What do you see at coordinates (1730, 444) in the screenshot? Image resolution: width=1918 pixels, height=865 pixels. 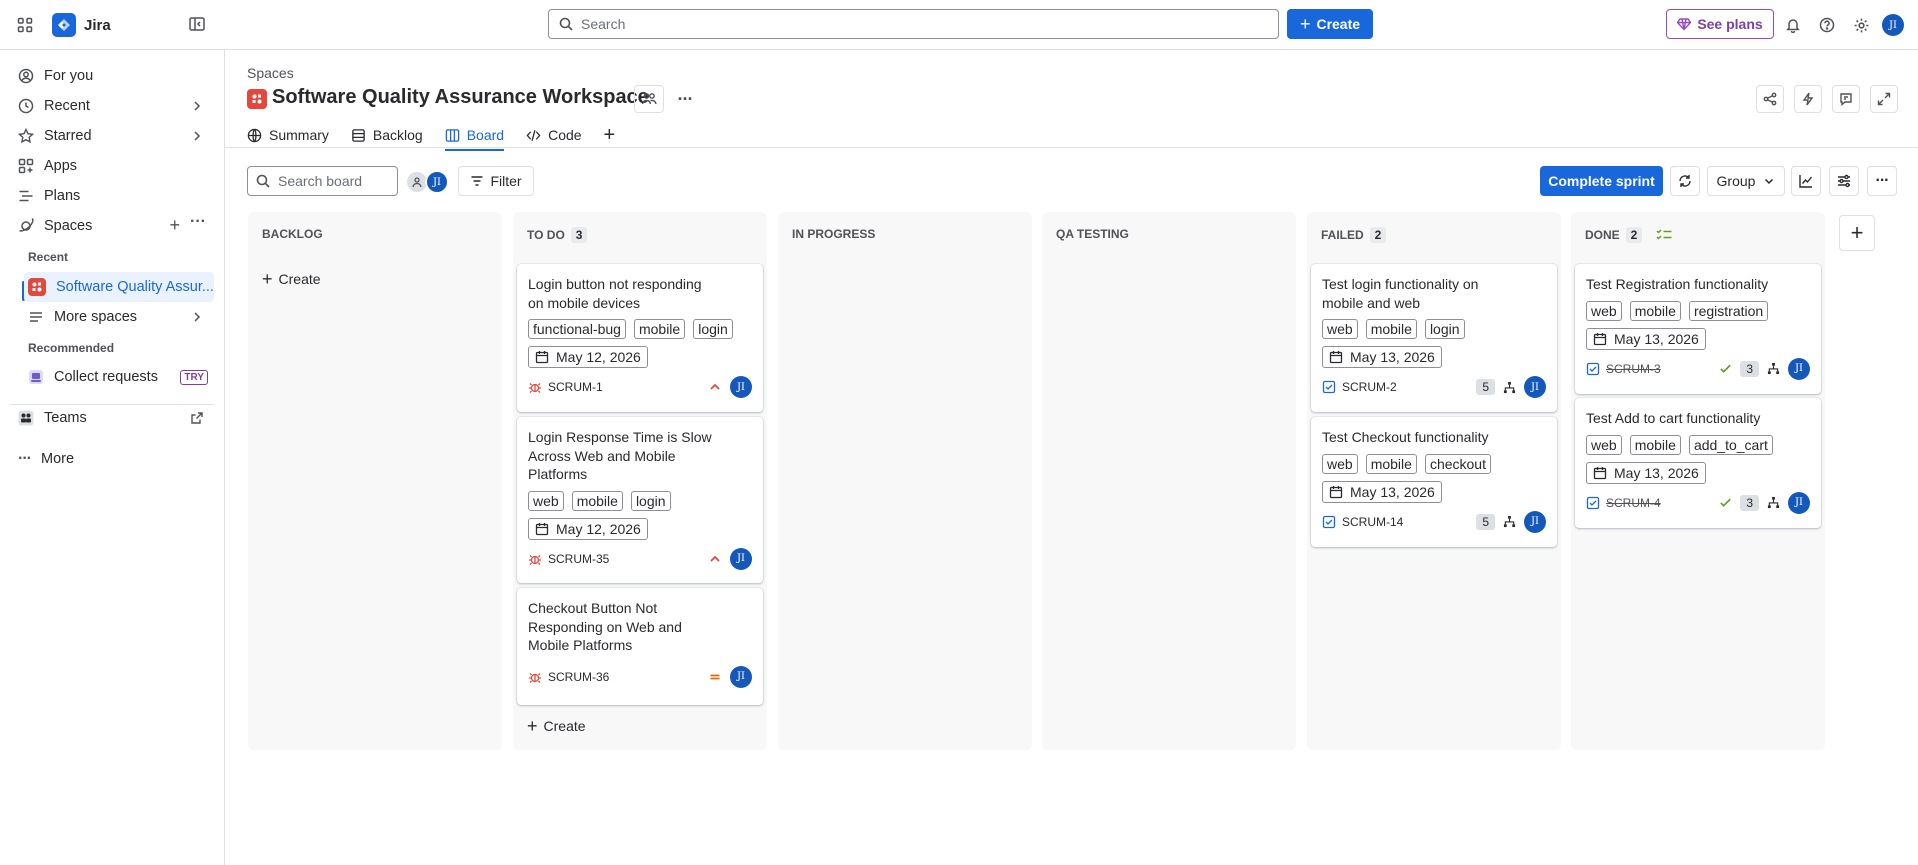 I see `label-tag: add_to_cart` at bounding box center [1730, 444].